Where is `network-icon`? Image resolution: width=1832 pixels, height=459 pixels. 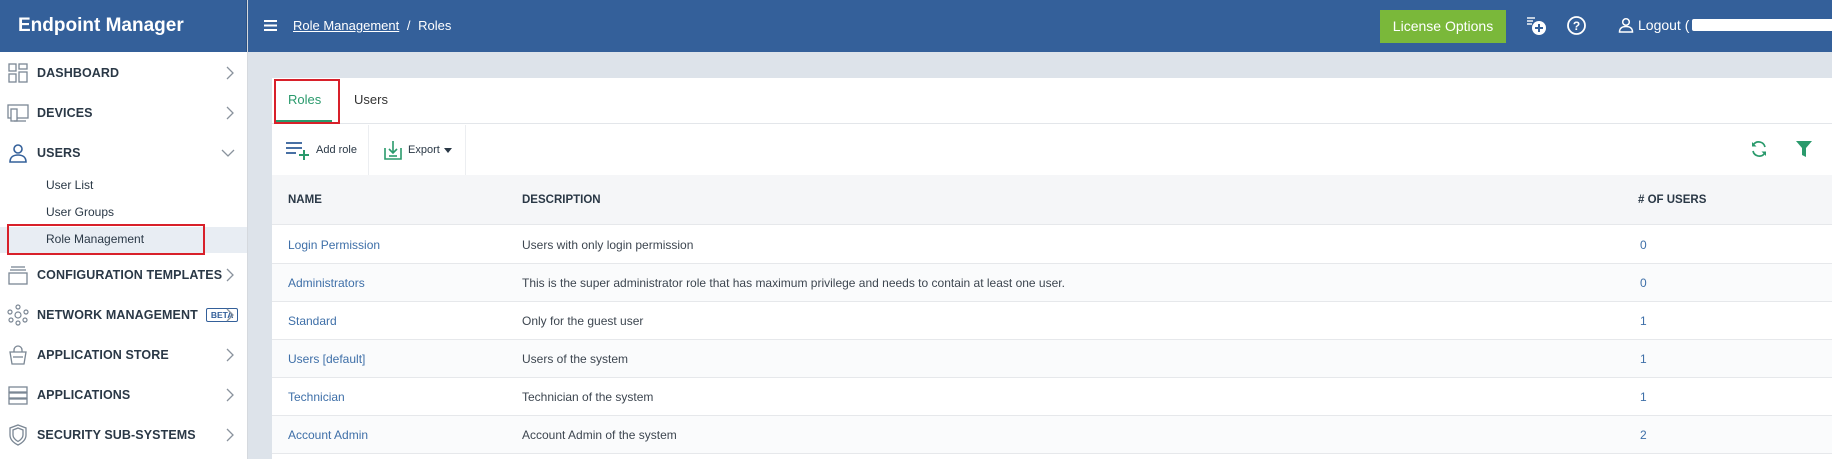
network-icon is located at coordinates (18, 315).